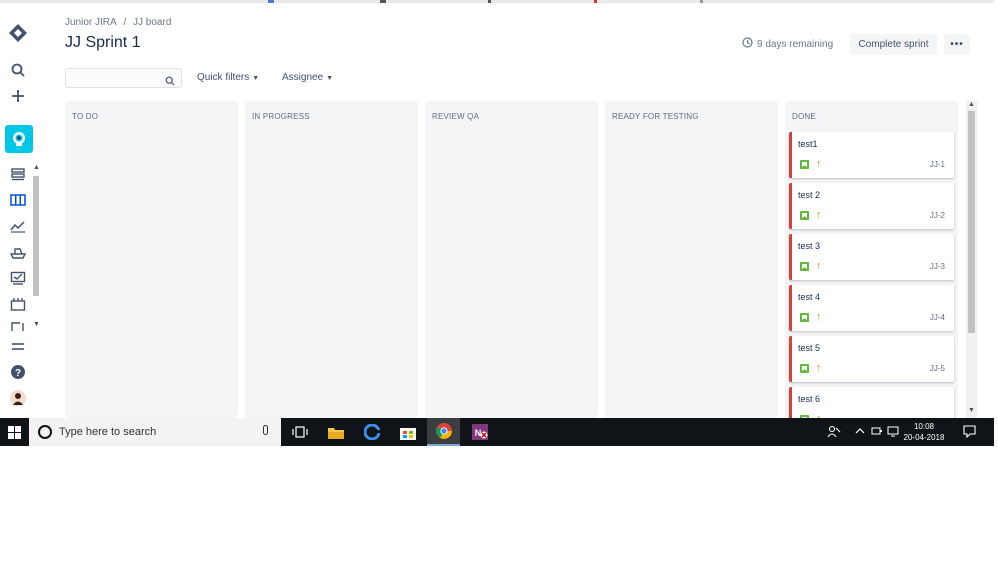 This screenshot has width=999, height=562. Describe the element at coordinates (877, 432) in the screenshot. I see `battery-icon` at that location.